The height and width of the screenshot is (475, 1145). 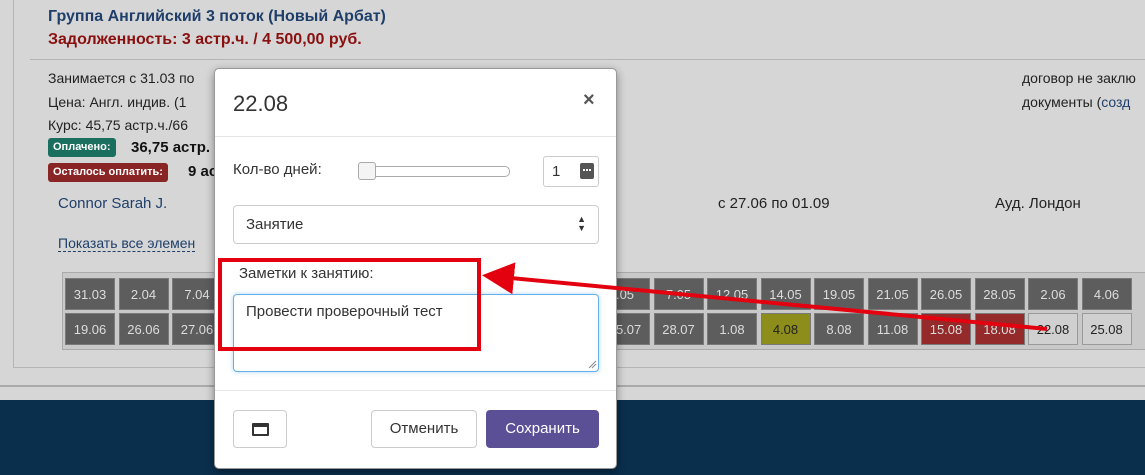 I want to click on arrow-line, so click(x=765, y=296).